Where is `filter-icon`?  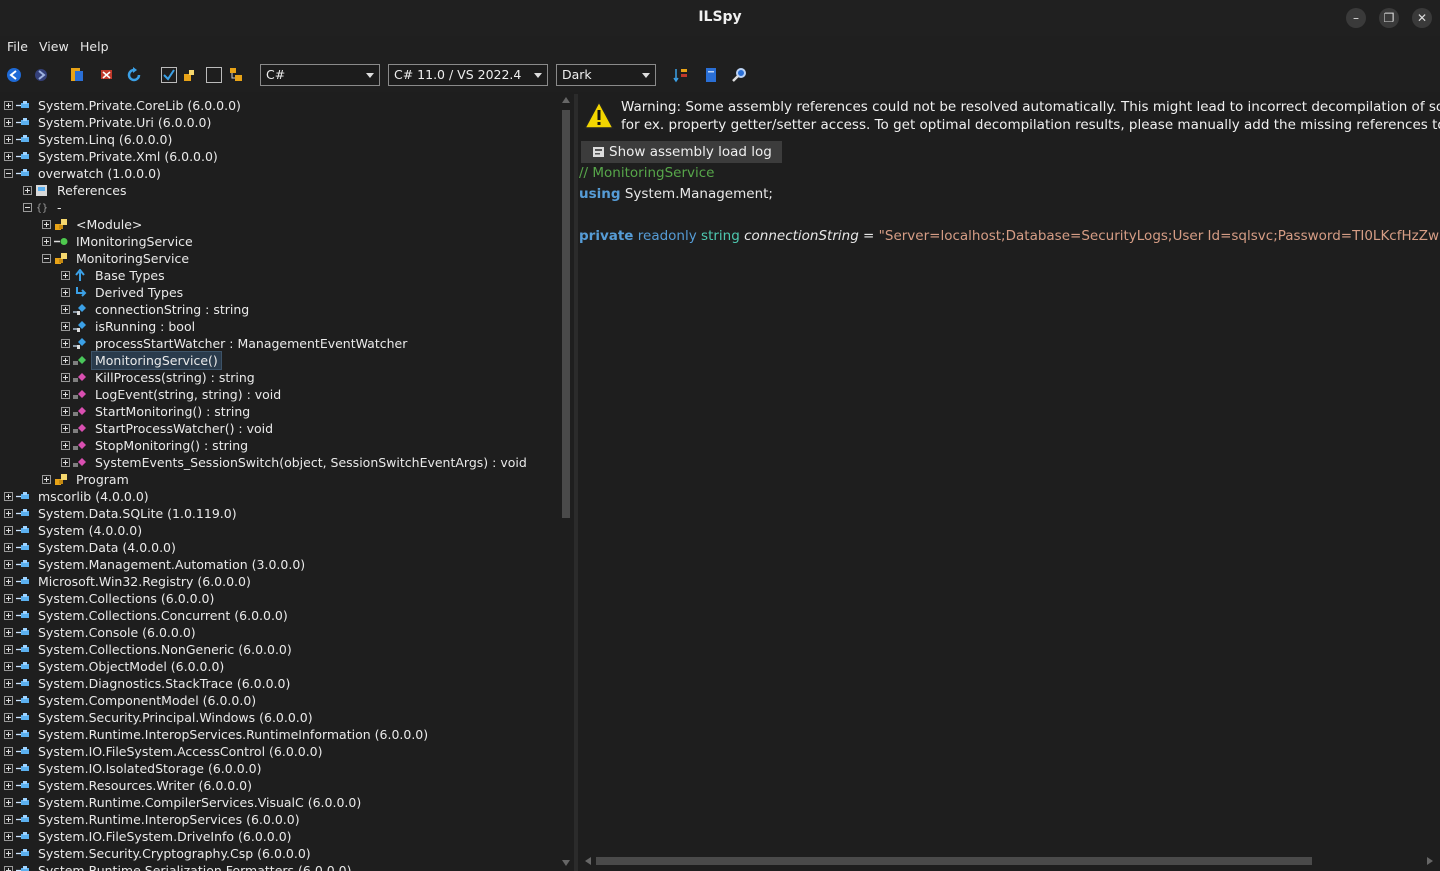
filter-icon is located at coordinates (189, 75).